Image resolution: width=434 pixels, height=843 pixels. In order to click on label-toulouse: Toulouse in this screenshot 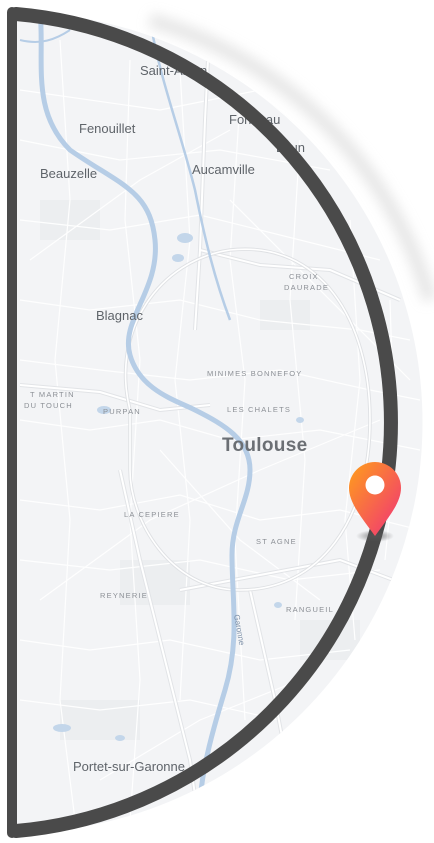, I will do `click(264, 445)`.